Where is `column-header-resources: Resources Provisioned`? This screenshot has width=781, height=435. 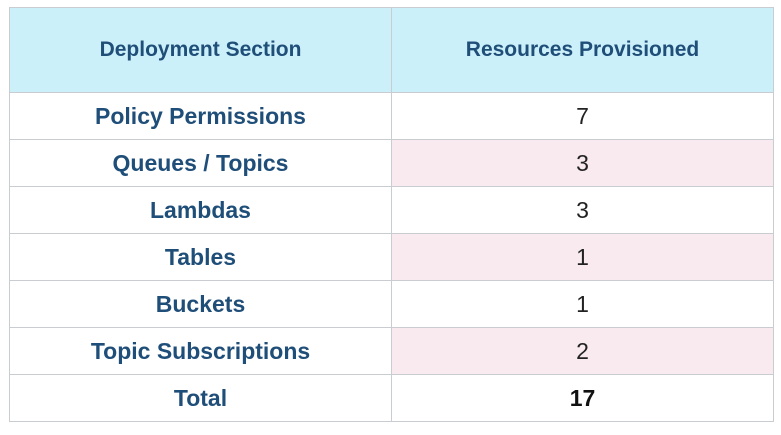 column-header-resources: Resources Provisioned is located at coordinates (582, 50).